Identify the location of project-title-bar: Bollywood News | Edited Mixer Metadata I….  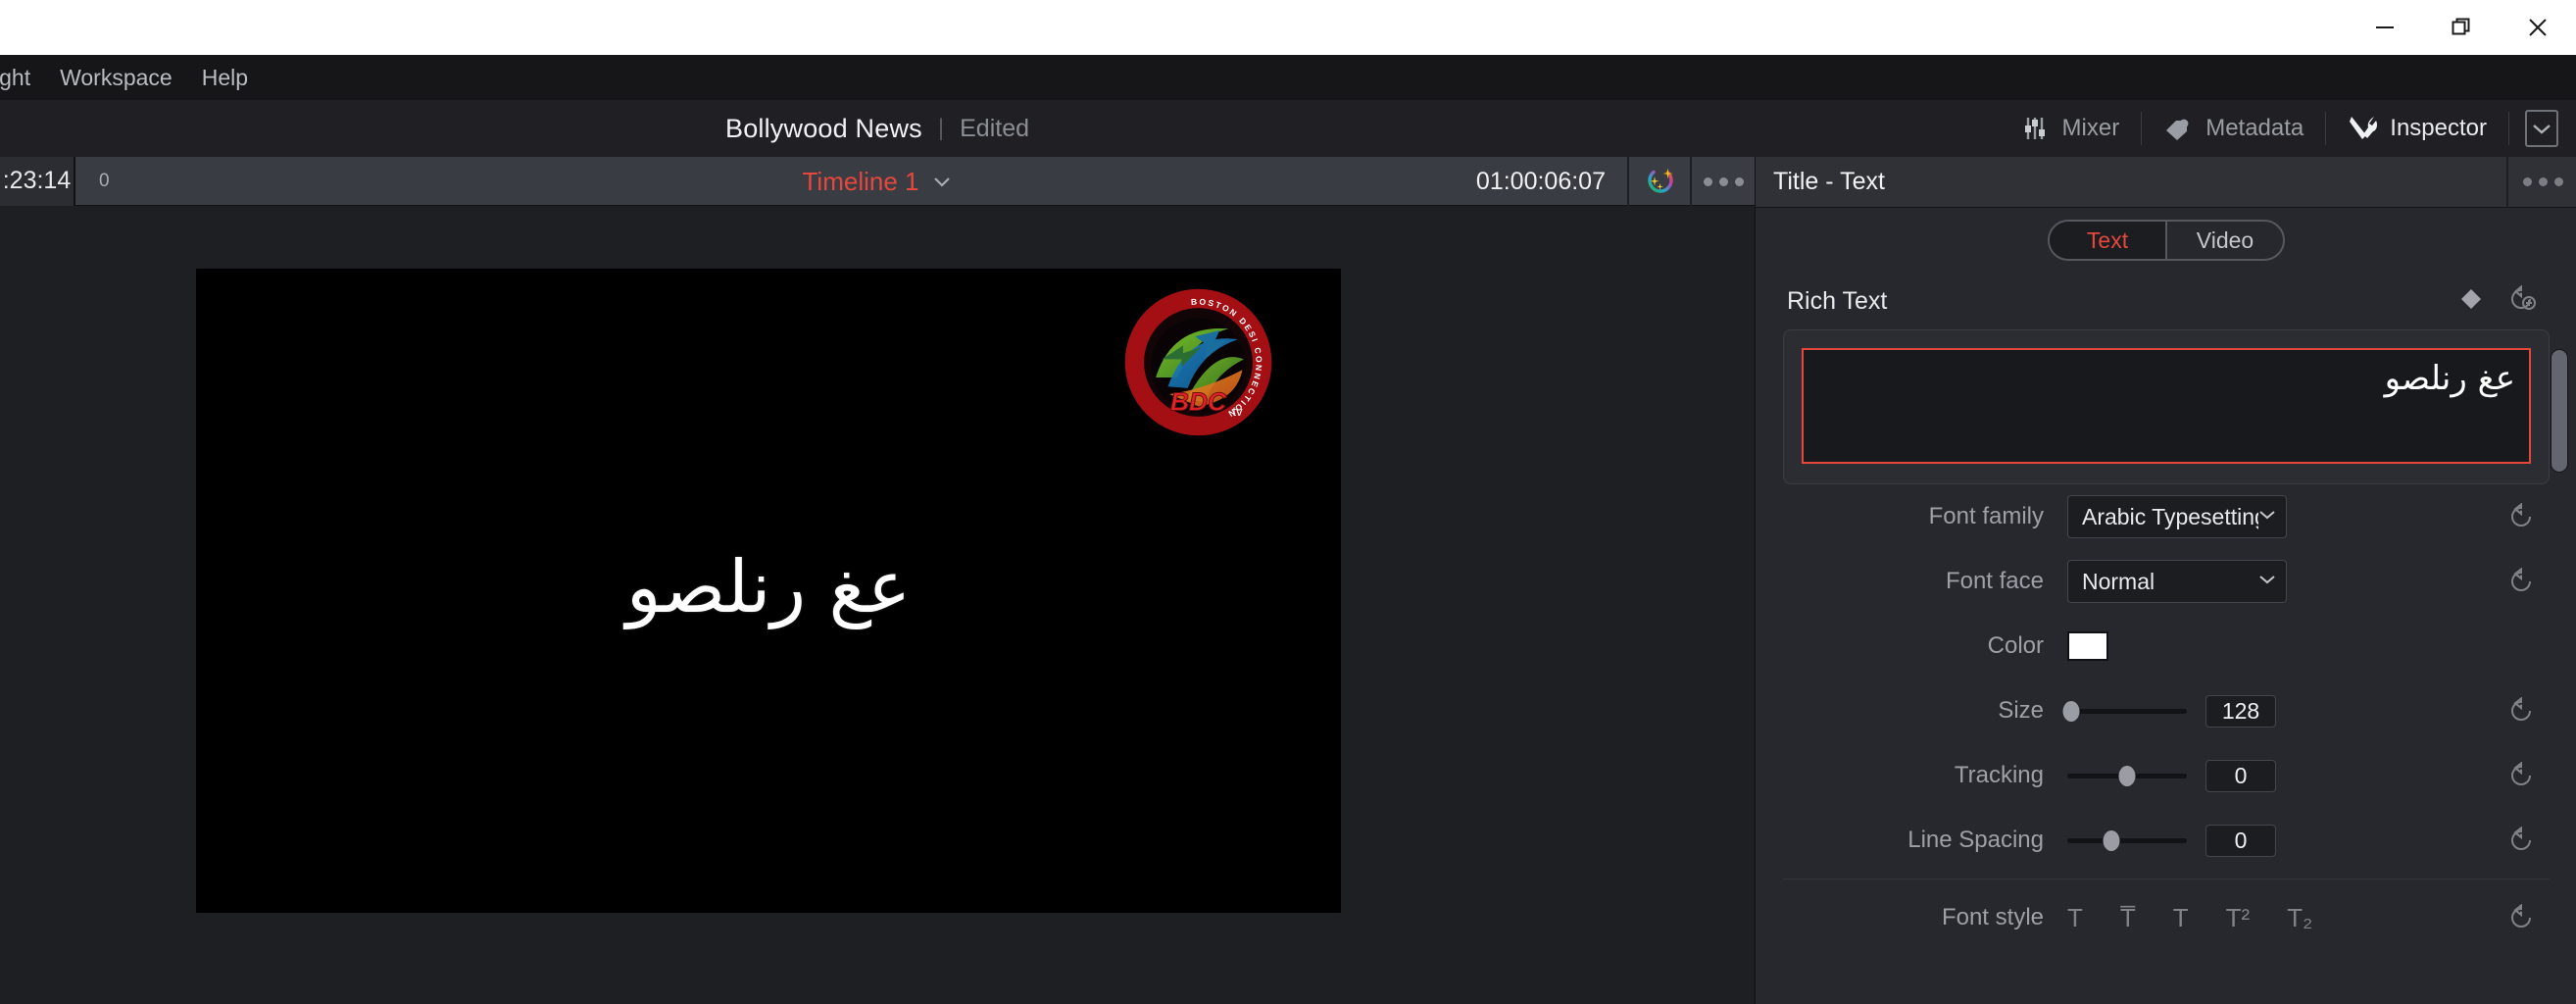
(1288, 128).